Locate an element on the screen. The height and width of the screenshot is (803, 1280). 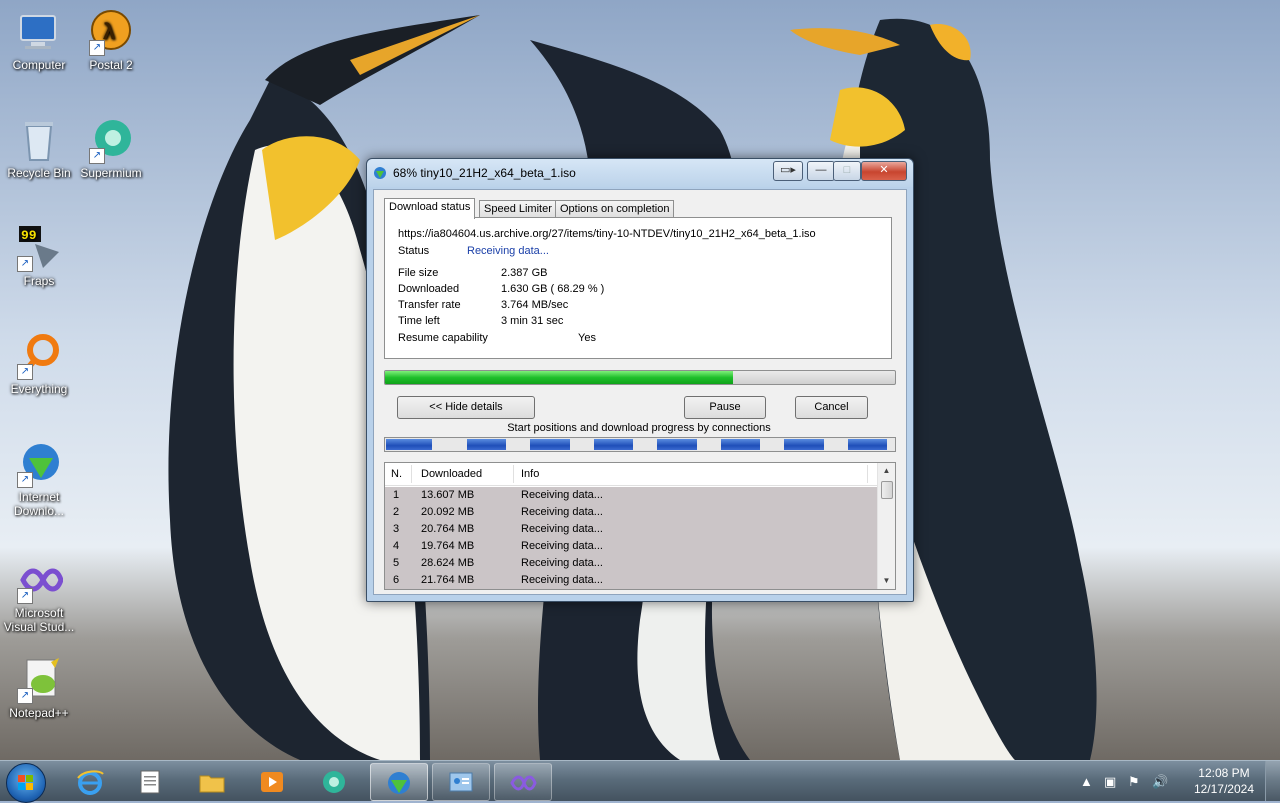
maximize-icon: □ is located at coordinates (847, 170).